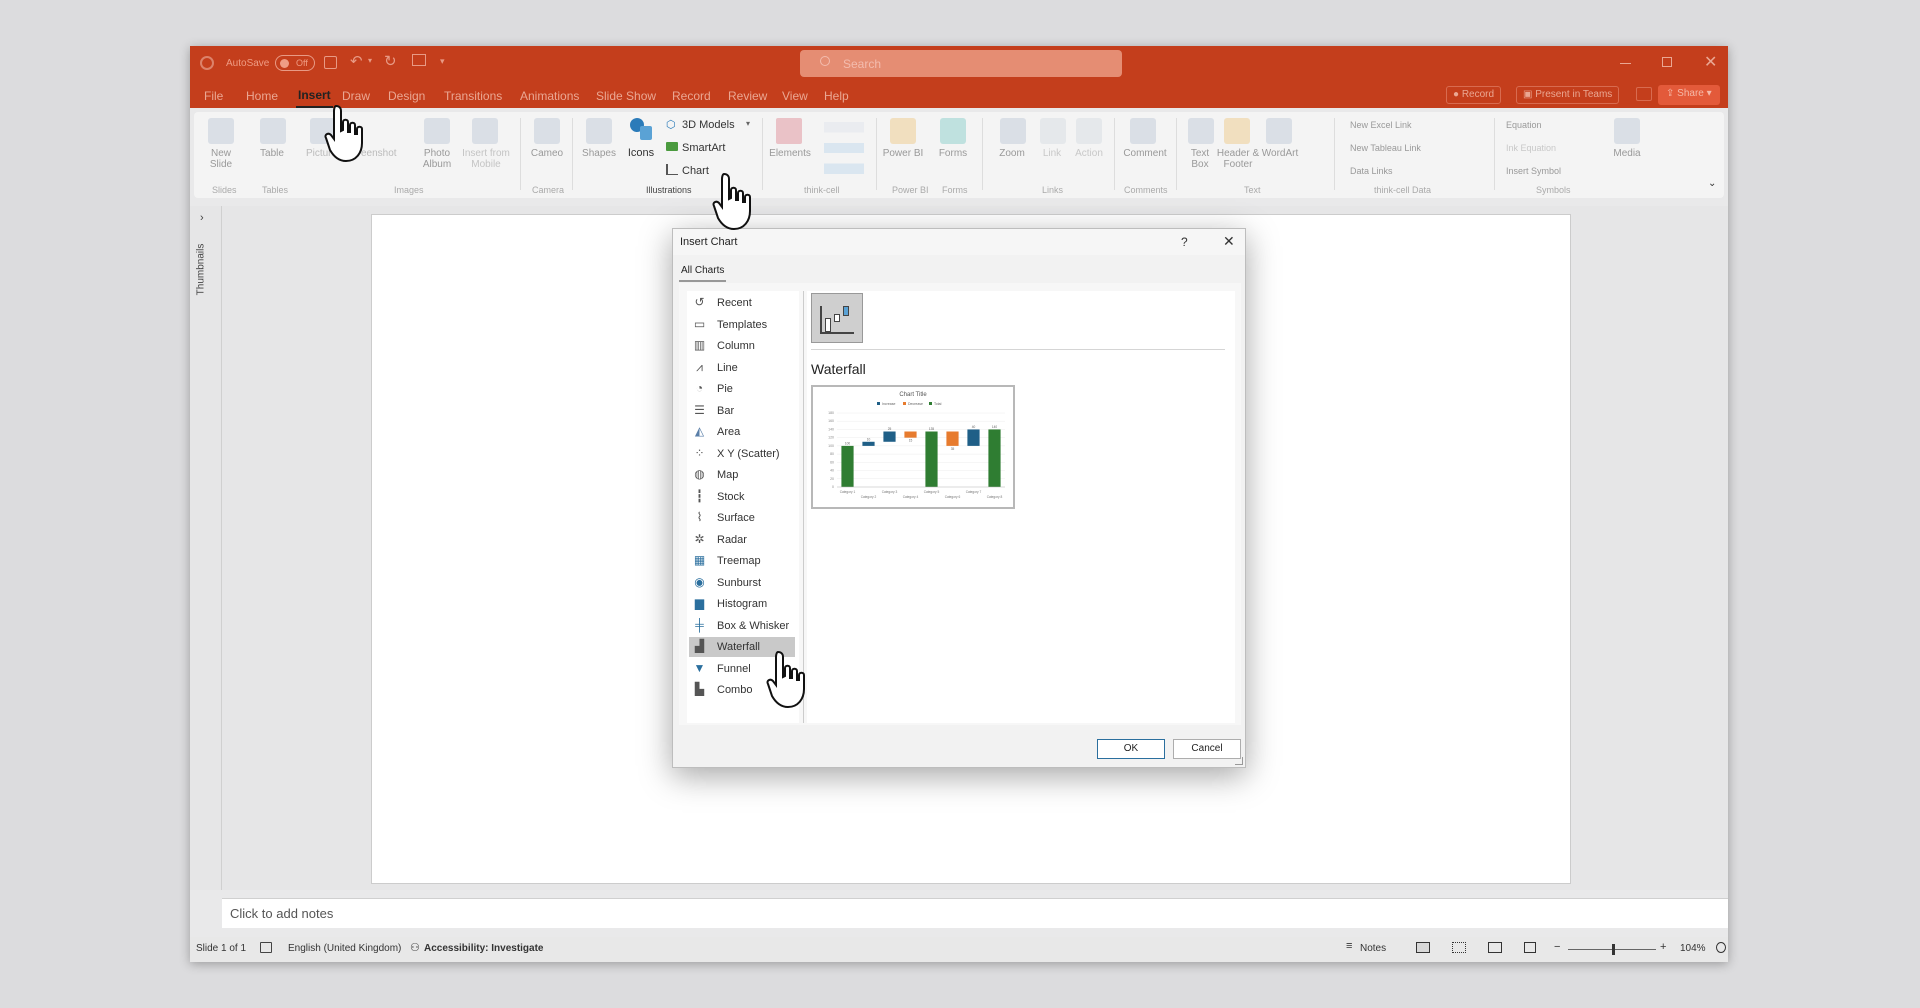 The height and width of the screenshot is (1008, 1920). What do you see at coordinates (419, 60) in the screenshot?
I see `present-from-start-icon` at bounding box center [419, 60].